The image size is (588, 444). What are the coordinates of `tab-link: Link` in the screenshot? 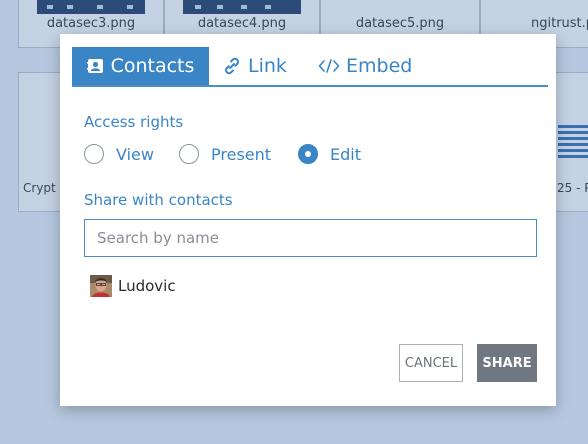 It's located at (262, 66).